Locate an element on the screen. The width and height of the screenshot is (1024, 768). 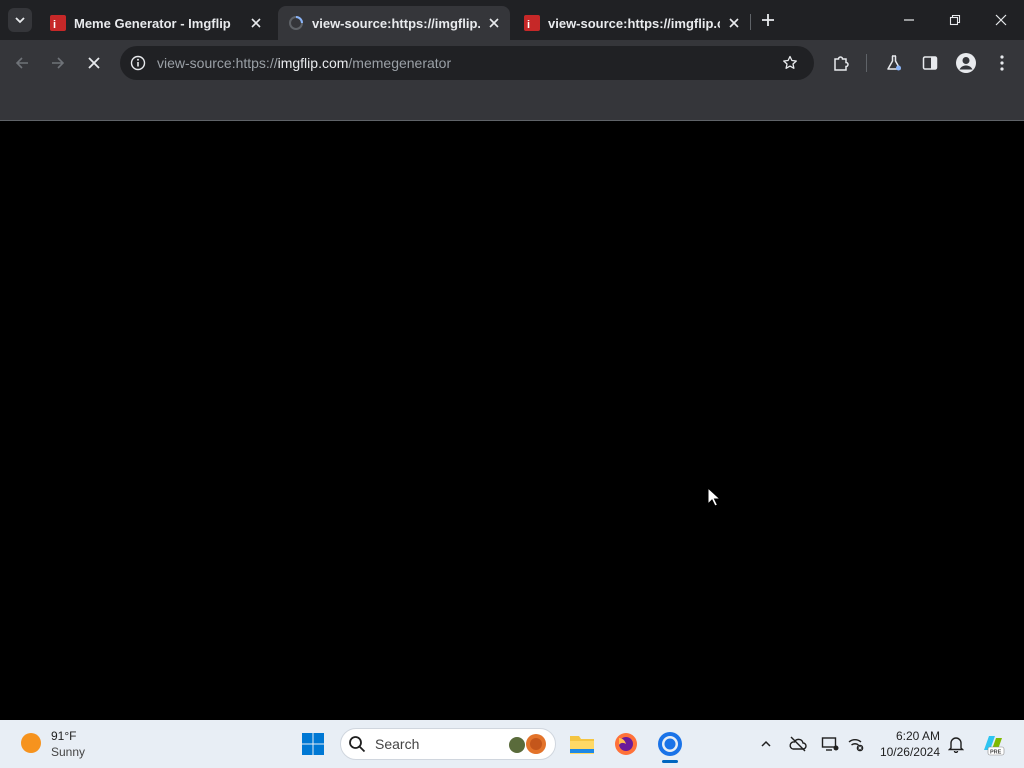
arrow-right-icon is located at coordinates (58, 63).